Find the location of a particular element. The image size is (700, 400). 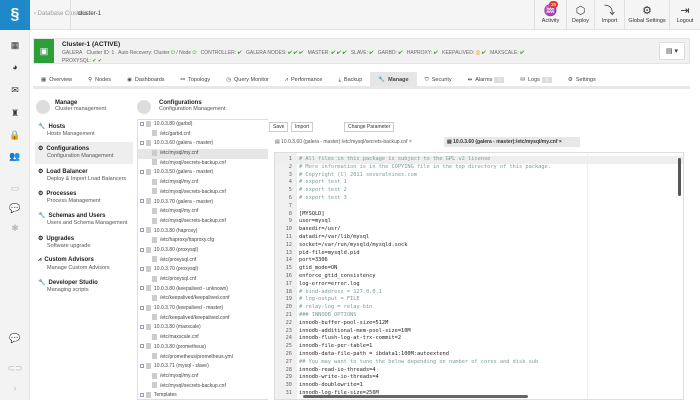

nav-item-custom-advisors: ⩘ Custom Advisors Manage Custom Advisors is located at coordinates (84, 265).